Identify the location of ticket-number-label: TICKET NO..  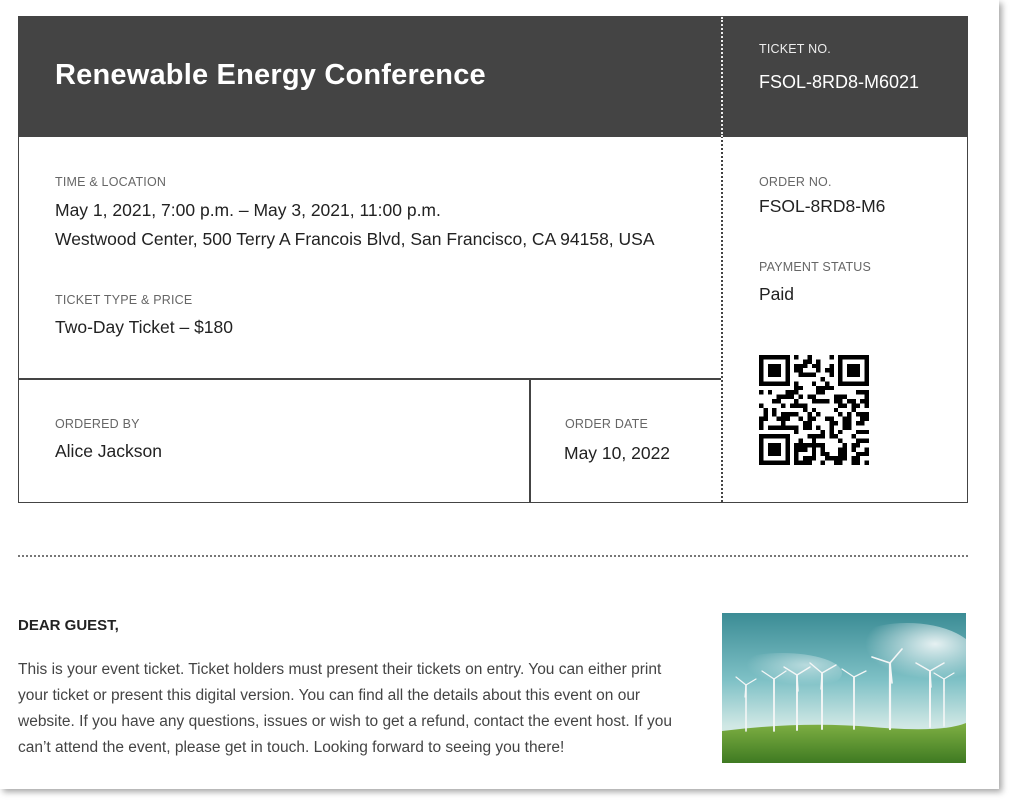
(795, 49).